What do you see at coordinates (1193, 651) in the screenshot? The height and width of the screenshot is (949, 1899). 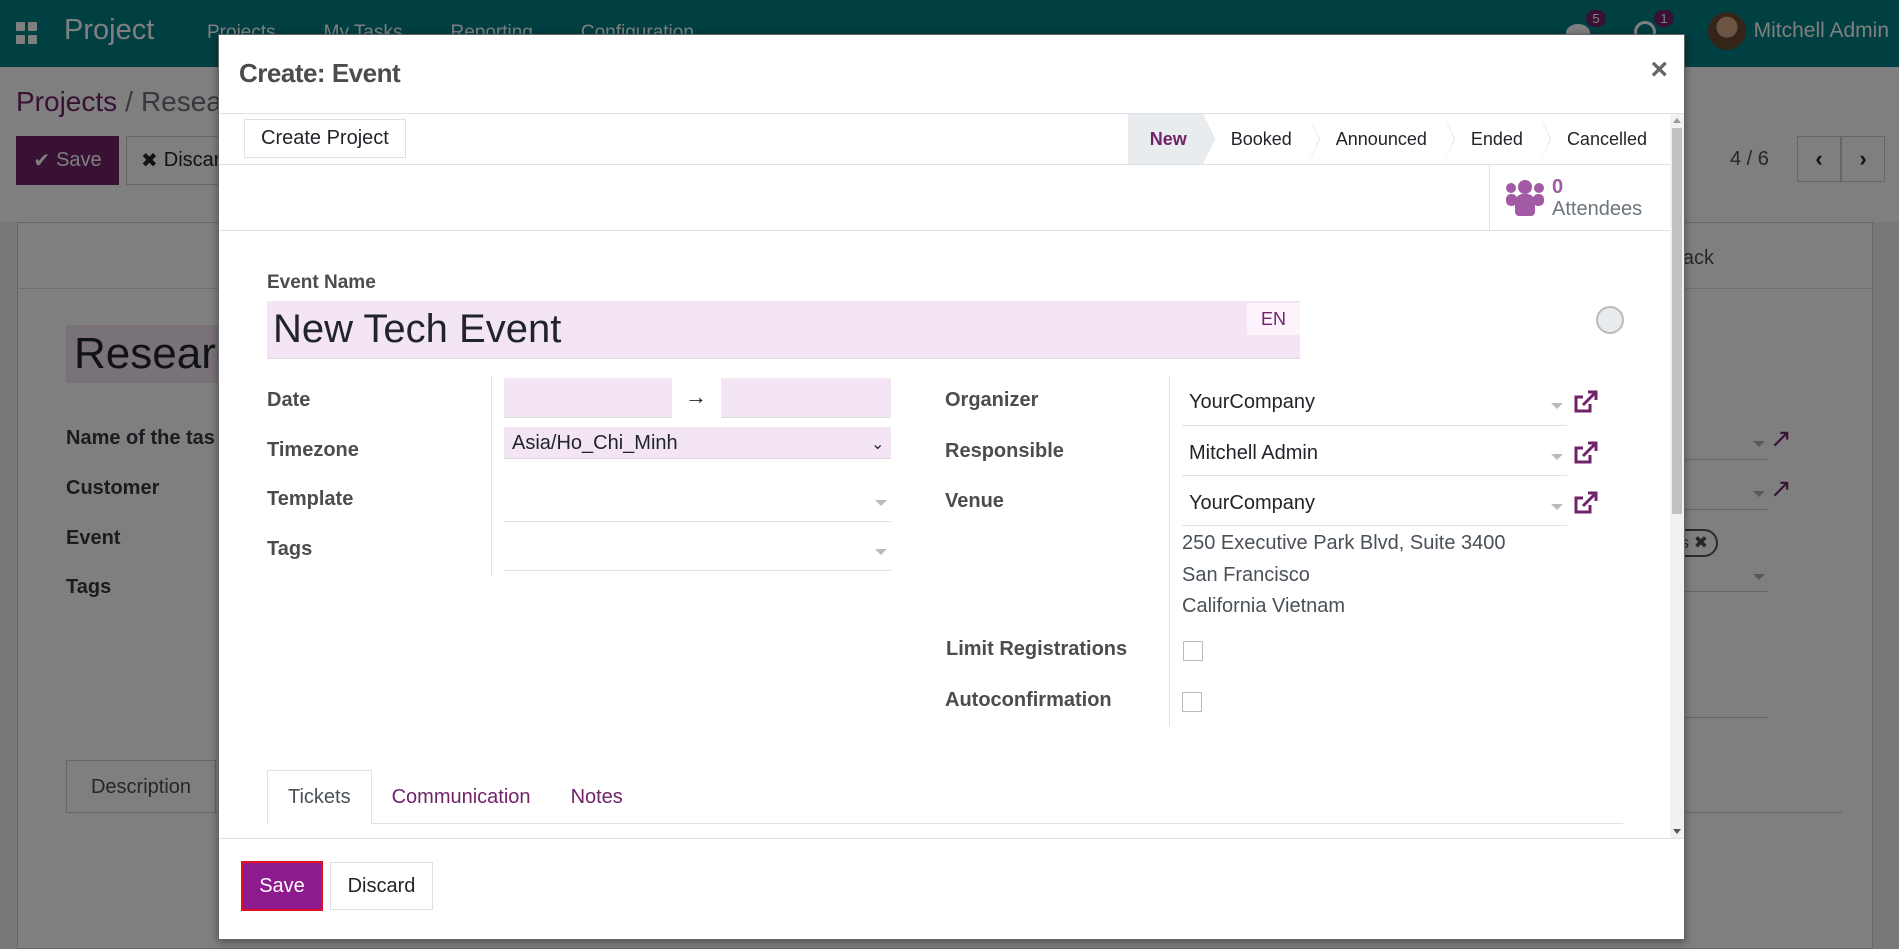 I see `limit-registrations-checkbox` at bounding box center [1193, 651].